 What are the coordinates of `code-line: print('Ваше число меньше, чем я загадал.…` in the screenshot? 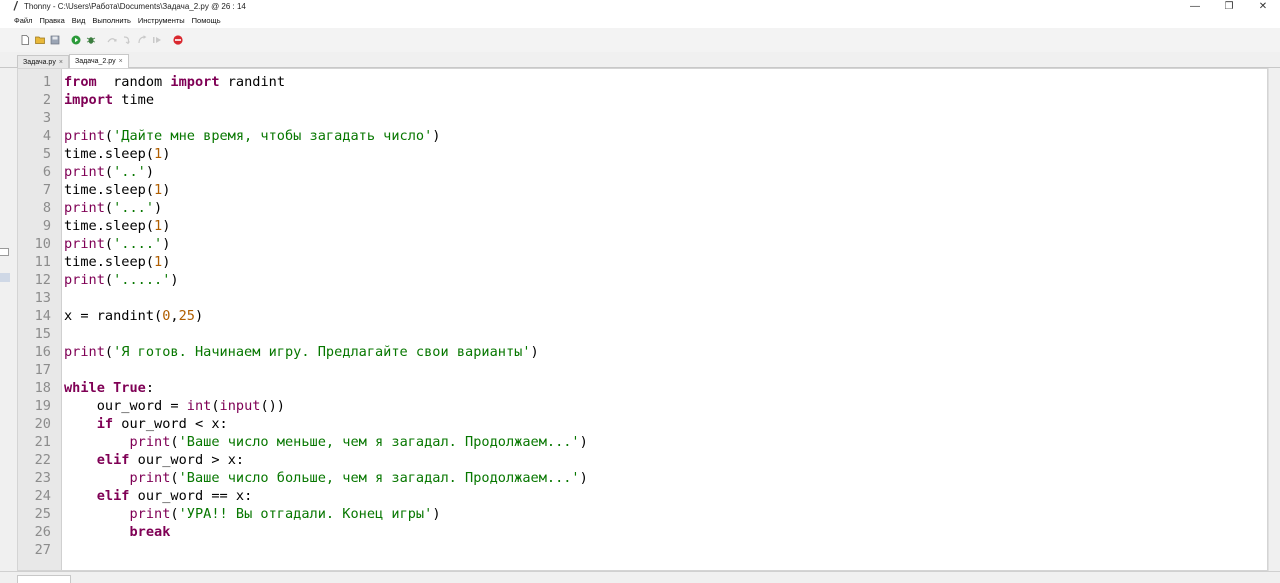 It's located at (665, 442).